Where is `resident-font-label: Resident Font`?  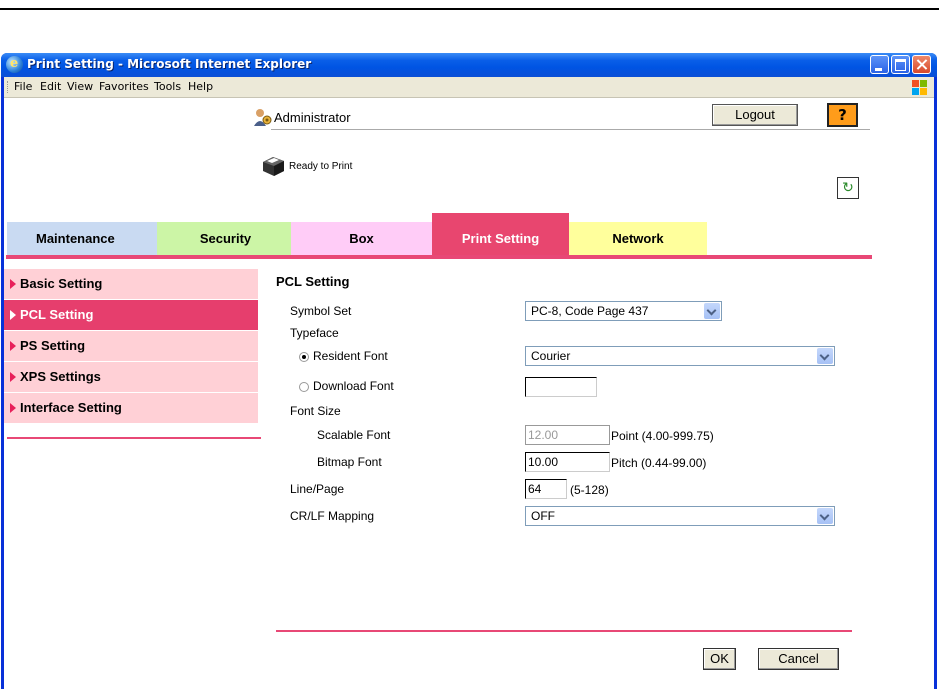
resident-font-label: Resident Font is located at coordinates (350, 356).